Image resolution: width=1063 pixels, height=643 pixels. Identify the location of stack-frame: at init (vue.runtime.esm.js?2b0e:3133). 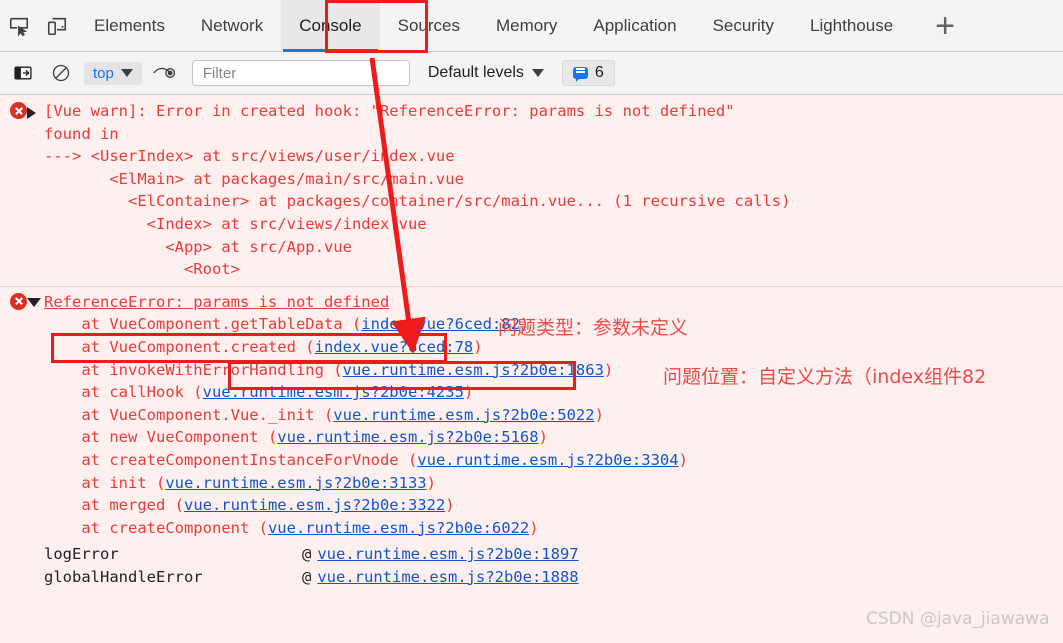
(531, 483).